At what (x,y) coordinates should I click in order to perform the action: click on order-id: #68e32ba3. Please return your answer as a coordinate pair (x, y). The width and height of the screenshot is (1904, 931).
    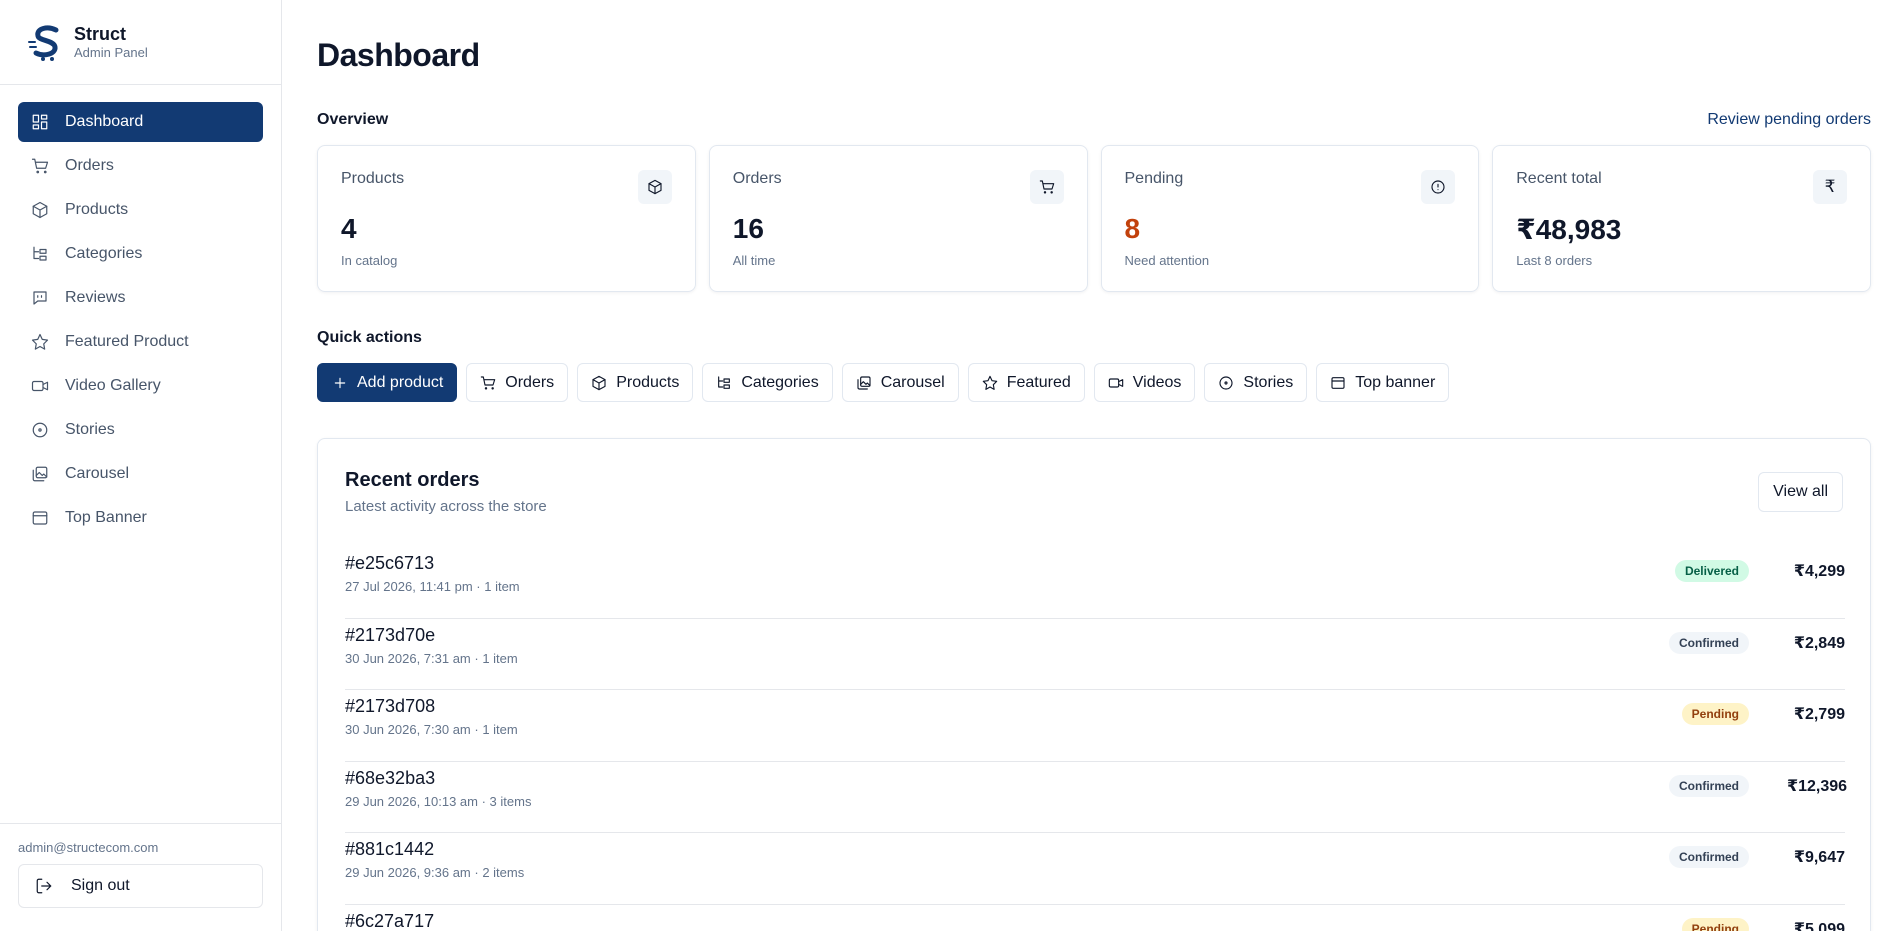
    Looking at the image, I should click on (390, 777).